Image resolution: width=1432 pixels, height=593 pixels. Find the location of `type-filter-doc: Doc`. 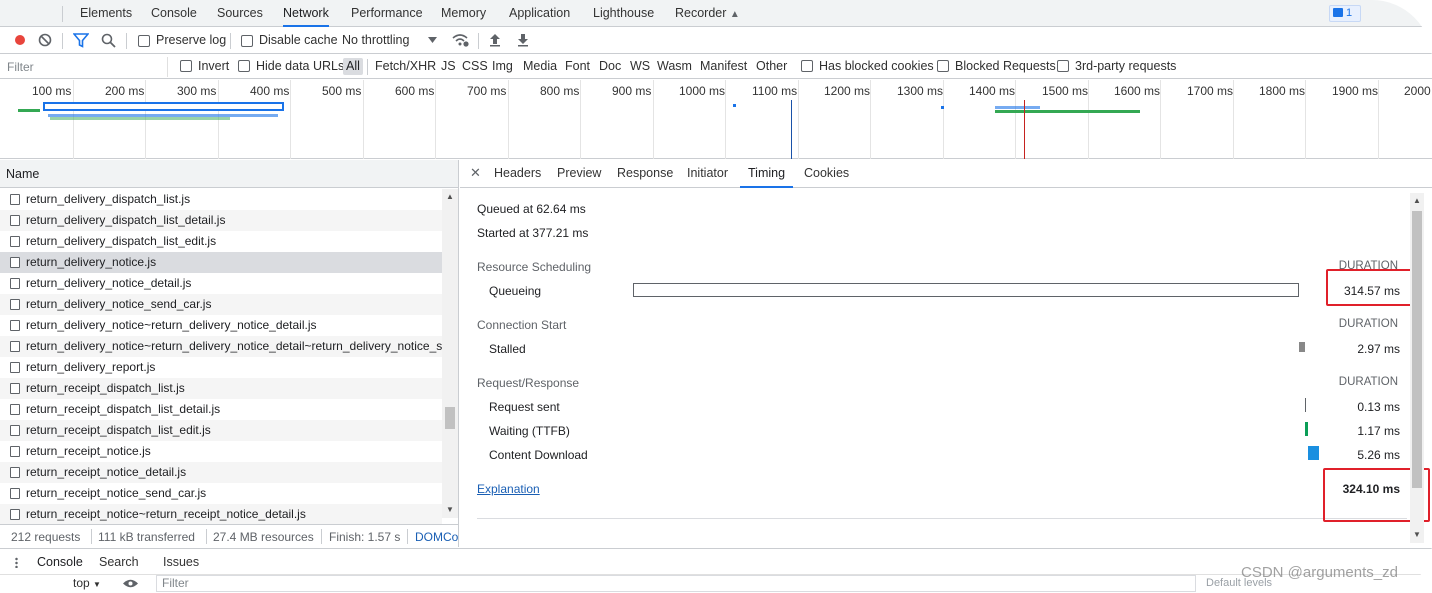

type-filter-doc: Doc is located at coordinates (610, 66).